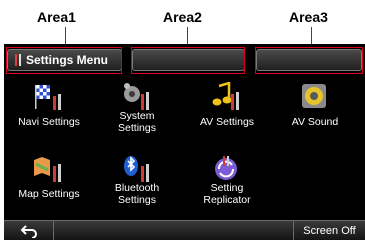 This screenshot has width=365, height=240. What do you see at coordinates (308, 17) in the screenshot?
I see `area3-callout-label: Area3` at bounding box center [308, 17].